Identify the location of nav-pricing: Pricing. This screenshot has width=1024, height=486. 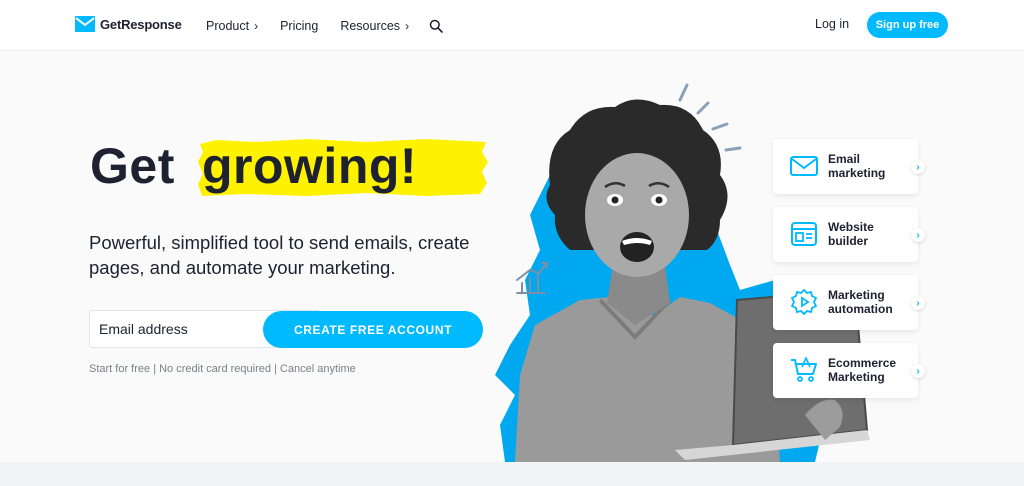
(299, 26).